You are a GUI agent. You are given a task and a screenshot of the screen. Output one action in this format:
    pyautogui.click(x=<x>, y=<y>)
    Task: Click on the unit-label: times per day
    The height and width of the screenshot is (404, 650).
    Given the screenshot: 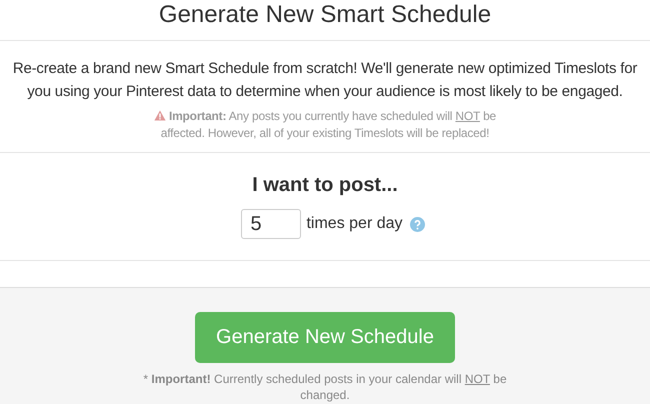 What is the action you would take?
    pyautogui.click(x=354, y=224)
    